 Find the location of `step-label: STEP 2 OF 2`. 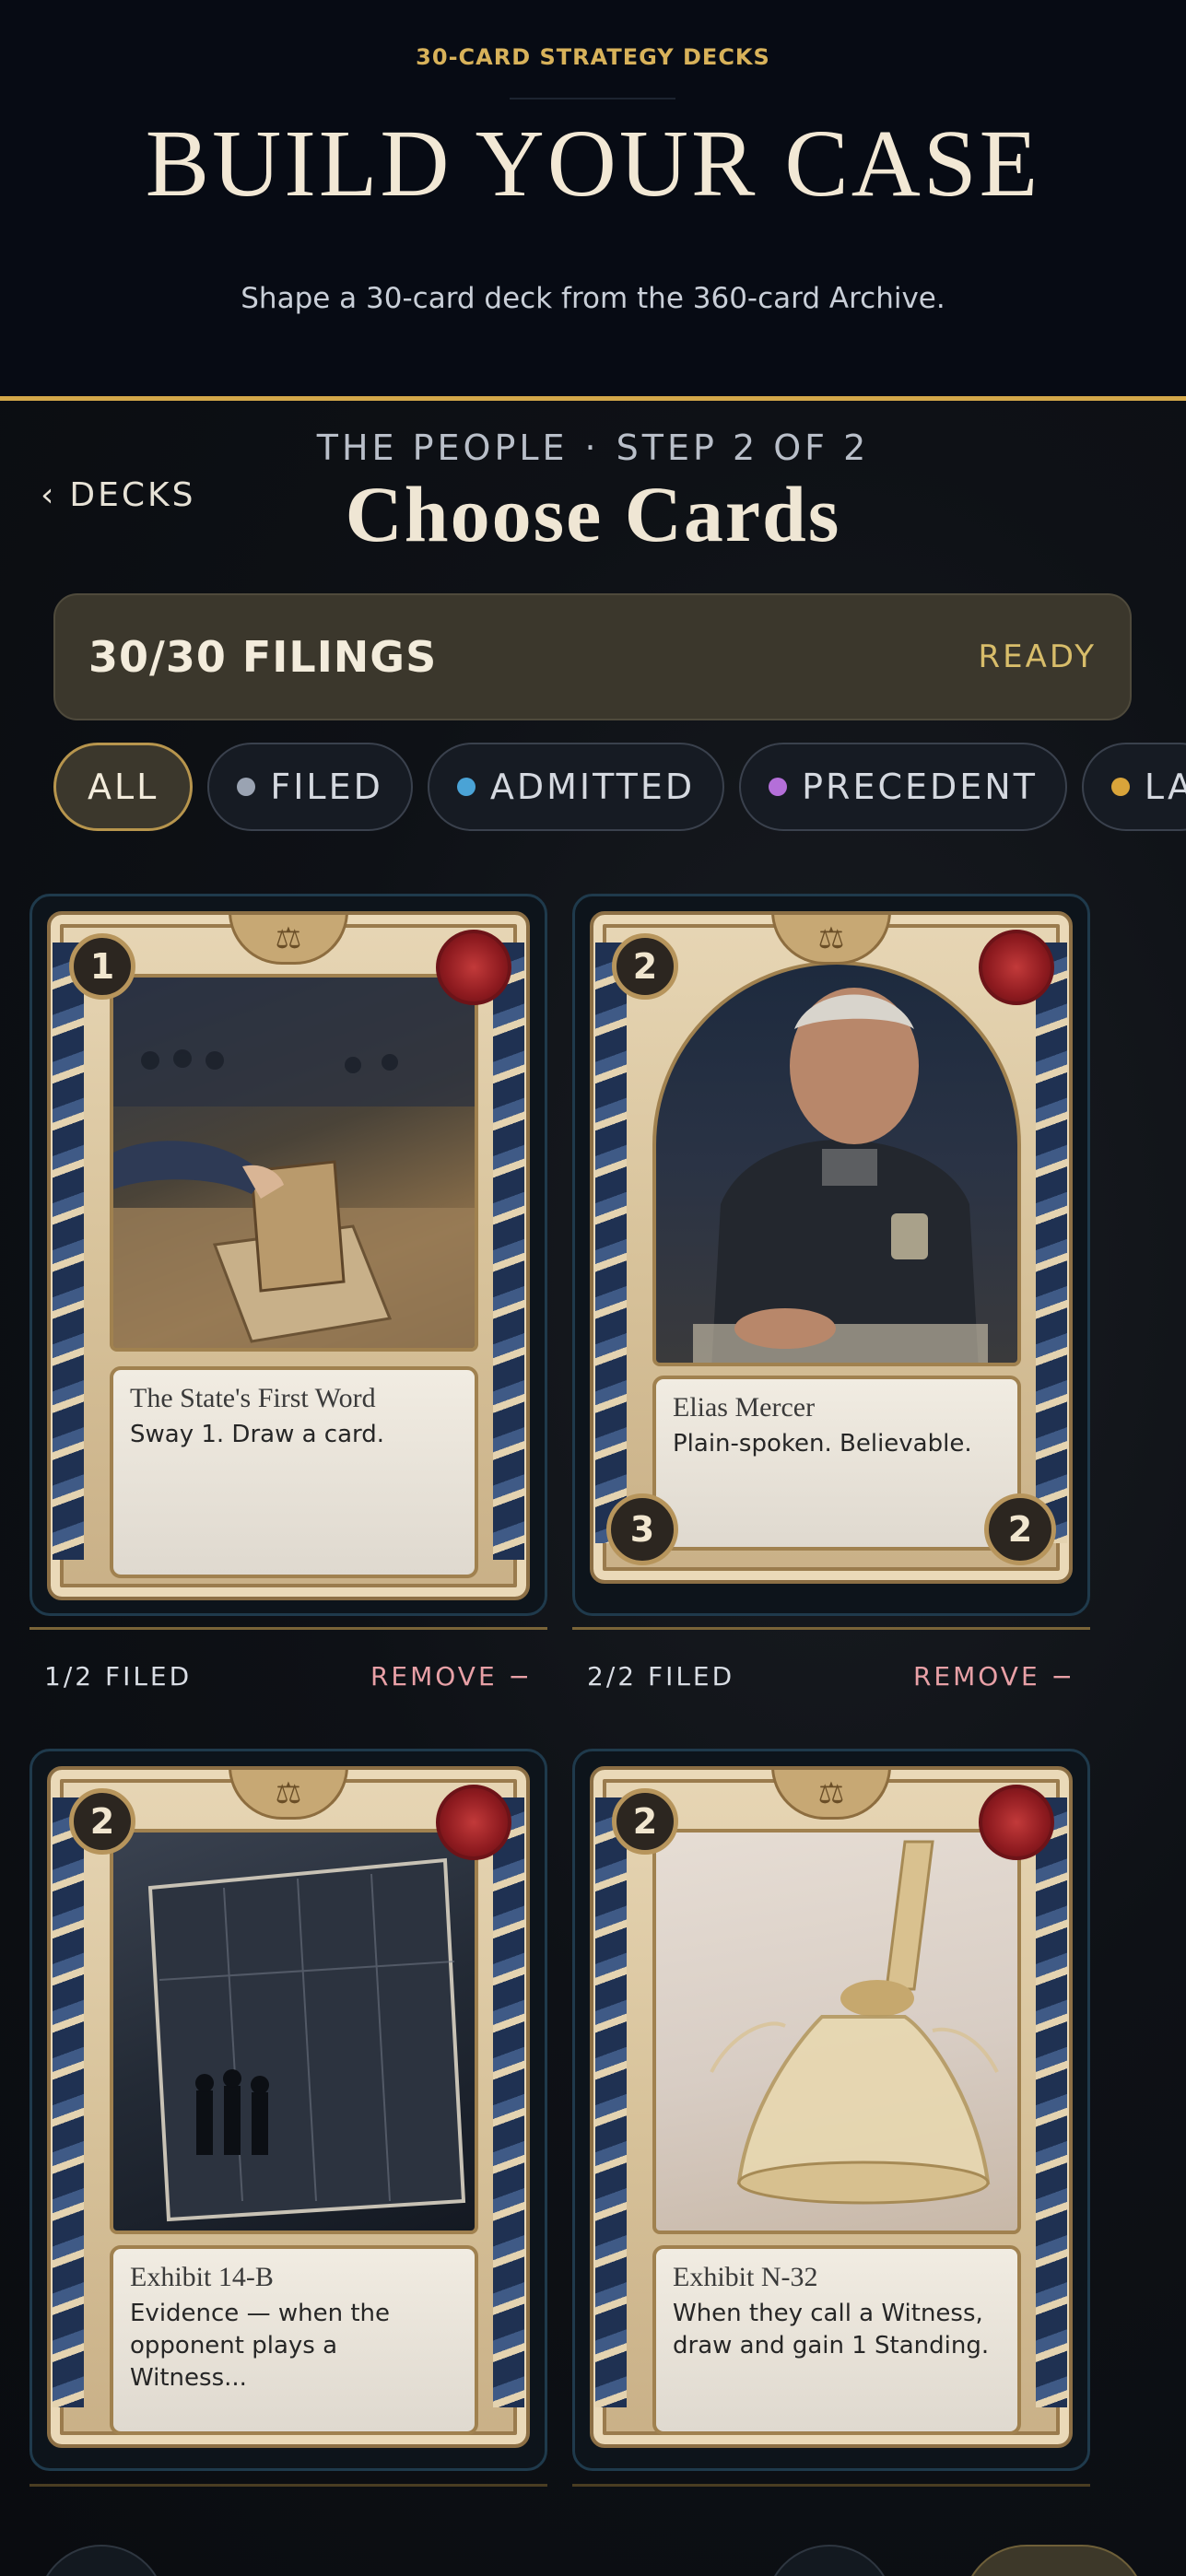

step-label: STEP 2 OF 2 is located at coordinates (743, 448).